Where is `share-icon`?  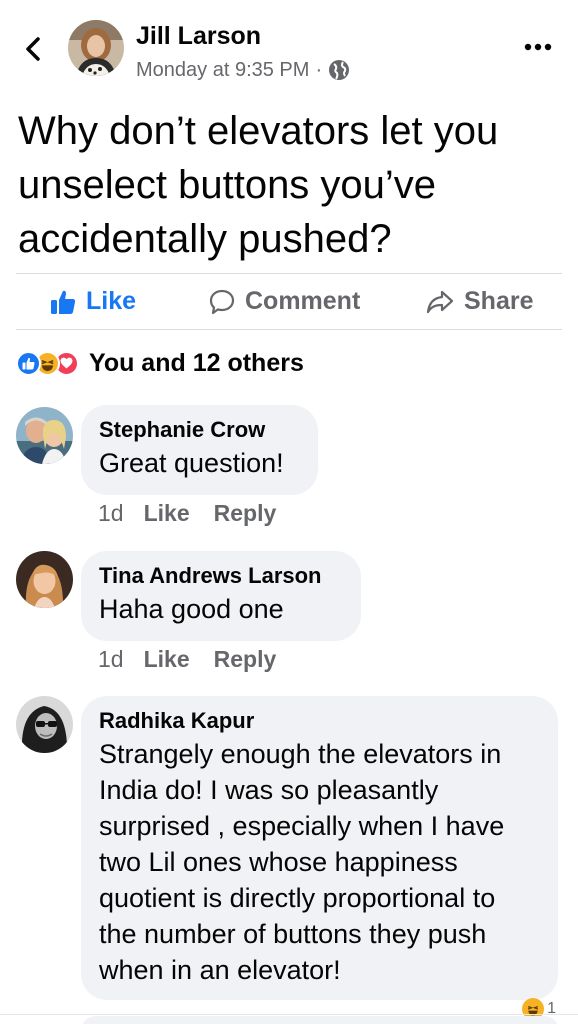 share-icon is located at coordinates (440, 301).